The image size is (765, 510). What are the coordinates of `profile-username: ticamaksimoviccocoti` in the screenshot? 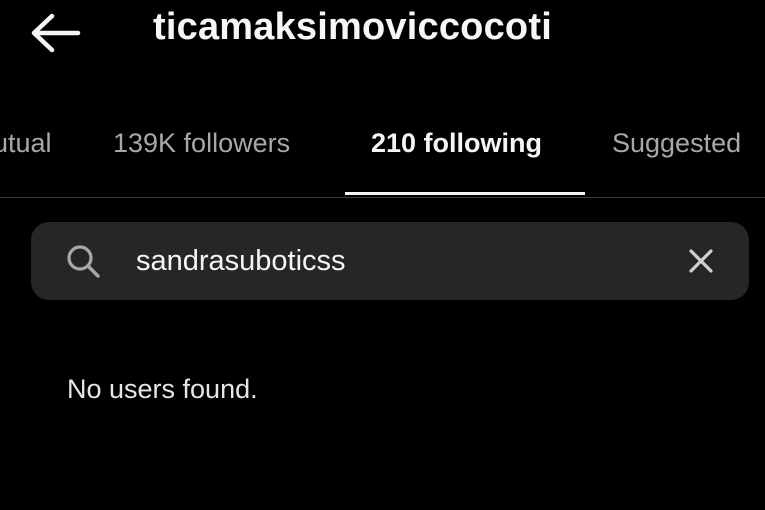 It's located at (352, 27).